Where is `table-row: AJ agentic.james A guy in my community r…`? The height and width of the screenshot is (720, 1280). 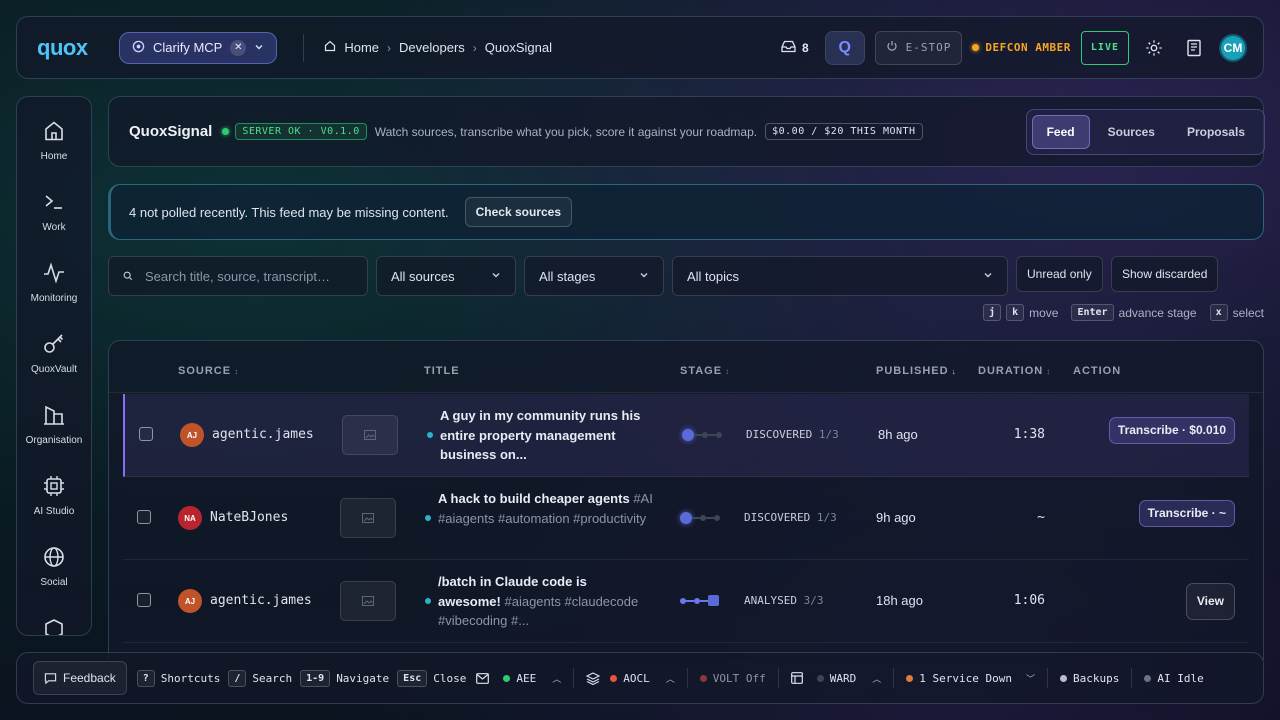
table-row: AJ agentic.james A guy in my community r… is located at coordinates (686, 435).